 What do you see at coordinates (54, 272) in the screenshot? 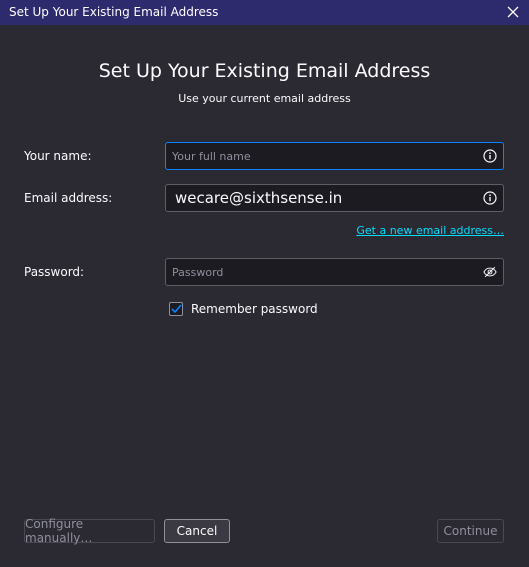
I see `password-label: Password:` at bounding box center [54, 272].